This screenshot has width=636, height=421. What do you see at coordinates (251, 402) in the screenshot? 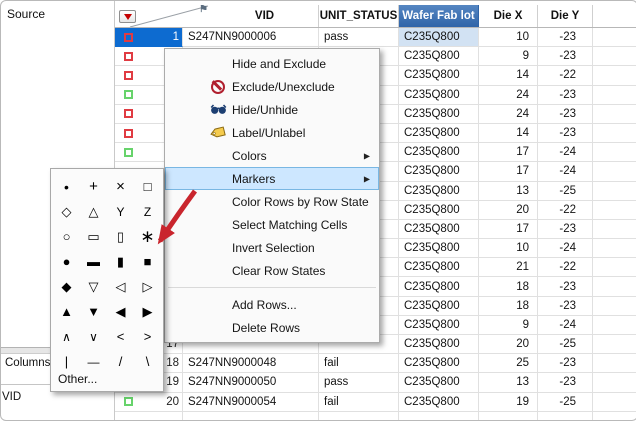
I see `cell-vid: S247NN9000054` at bounding box center [251, 402].